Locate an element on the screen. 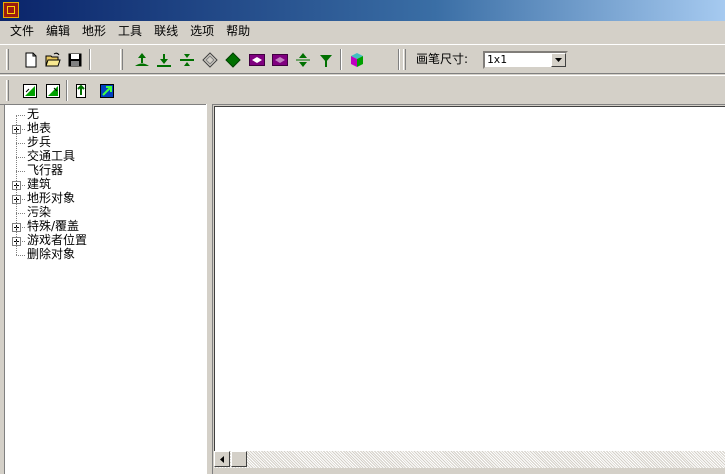 Image resolution: width=725 pixels, height=474 pixels. tree-item-terrain-surface: 地表 is located at coordinates (105, 125).